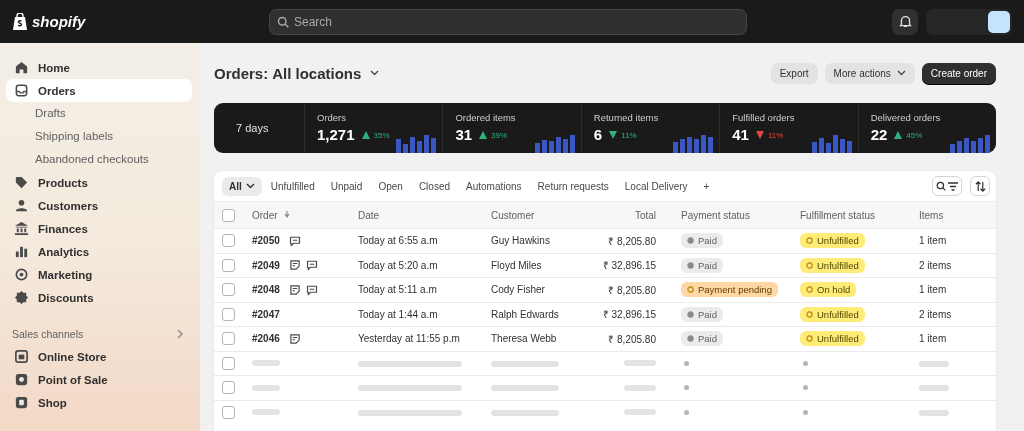 The height and width of the screenshot is (431, 1024). Describe the element at coordinates (99, 402) in the screenshot. I see `sidebar-item: Shop` at that location.